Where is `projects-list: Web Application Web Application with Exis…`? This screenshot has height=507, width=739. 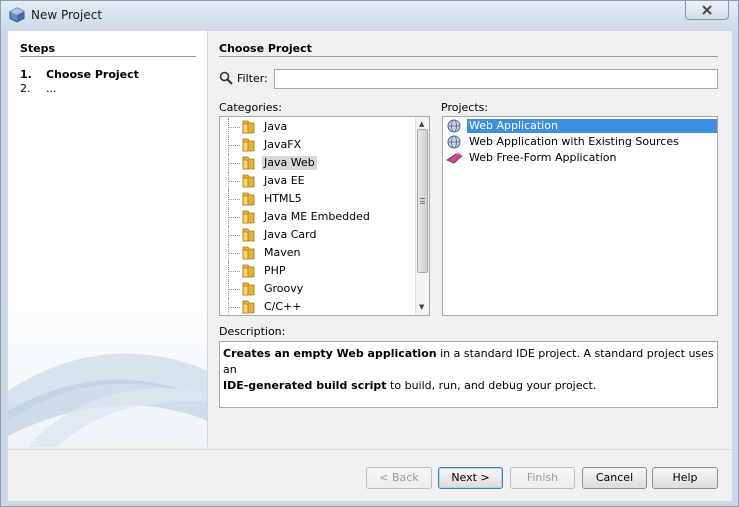
projects-list: Web Application Web Application with Exis… is located at coordinates (580, 216).